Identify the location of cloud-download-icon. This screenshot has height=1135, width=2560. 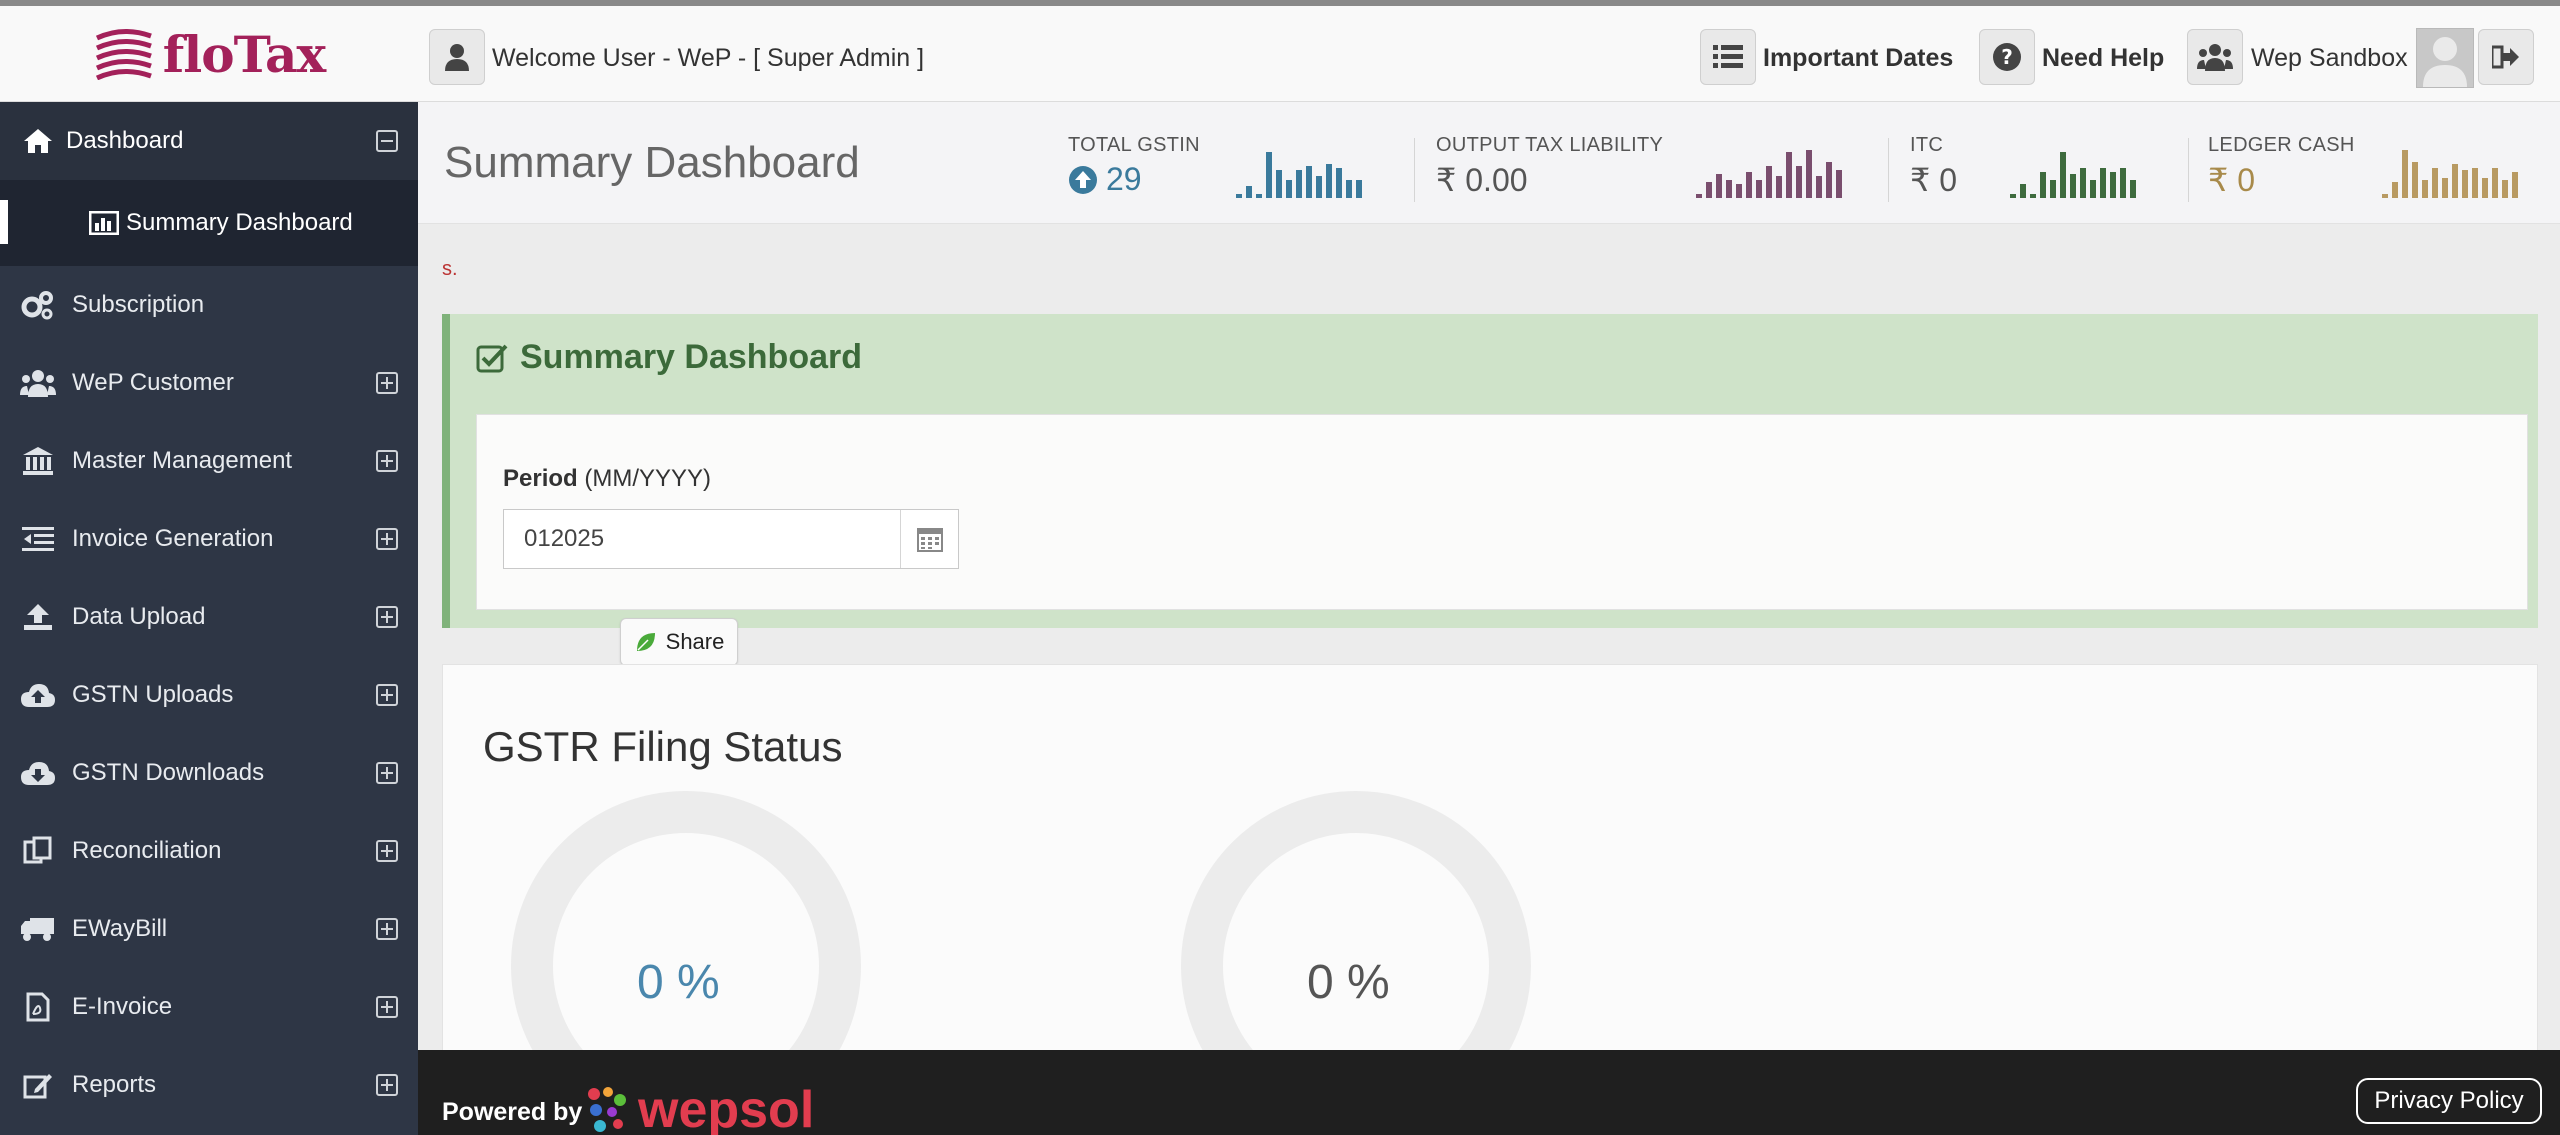
(38, 773).